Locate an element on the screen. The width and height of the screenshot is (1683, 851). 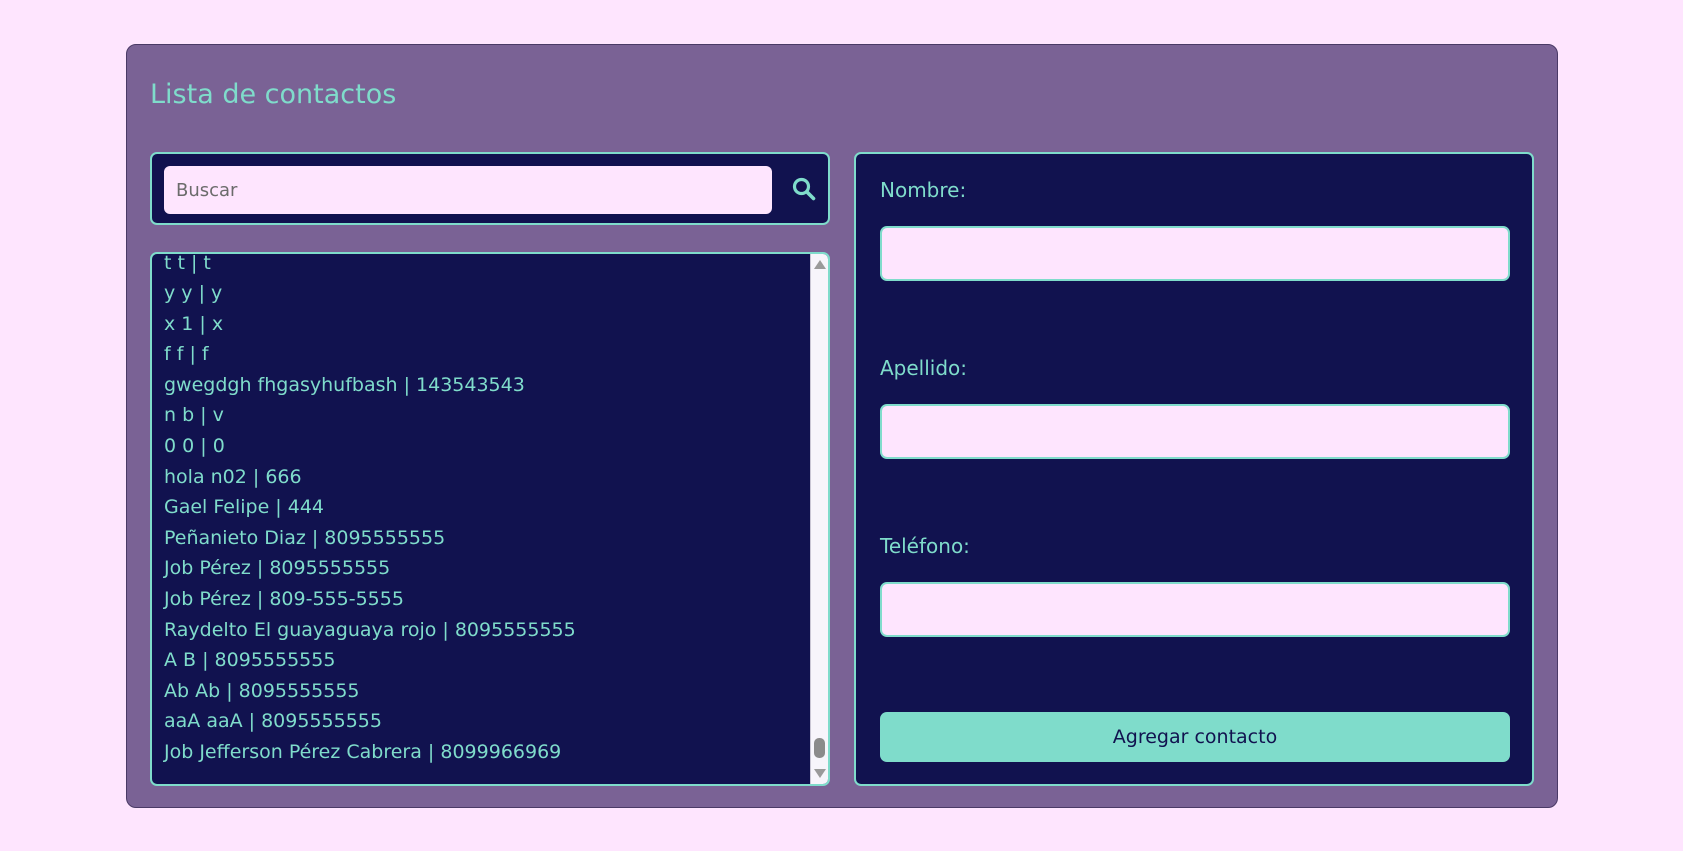
contact-list-item: Job Jefferson Pérez Cabrera | 8099966969 is located at coordinates (479, 752).